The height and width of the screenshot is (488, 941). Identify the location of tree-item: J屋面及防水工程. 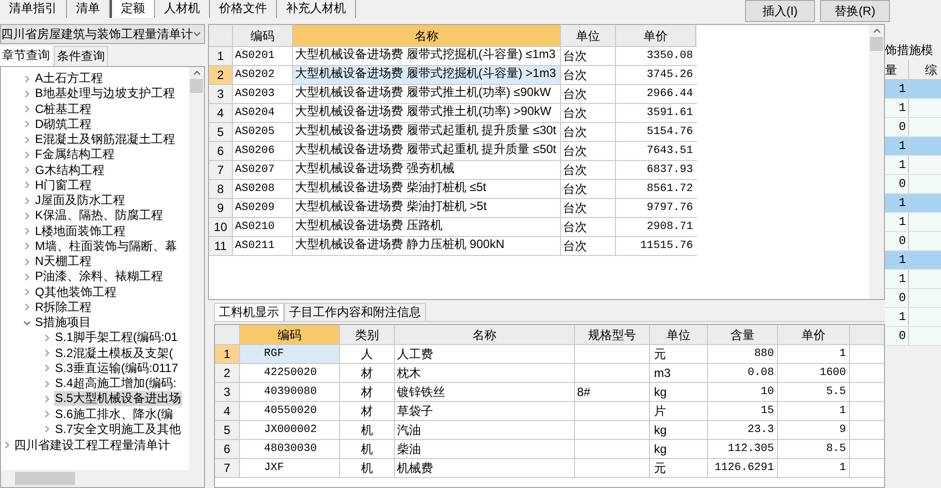
(80, 200).